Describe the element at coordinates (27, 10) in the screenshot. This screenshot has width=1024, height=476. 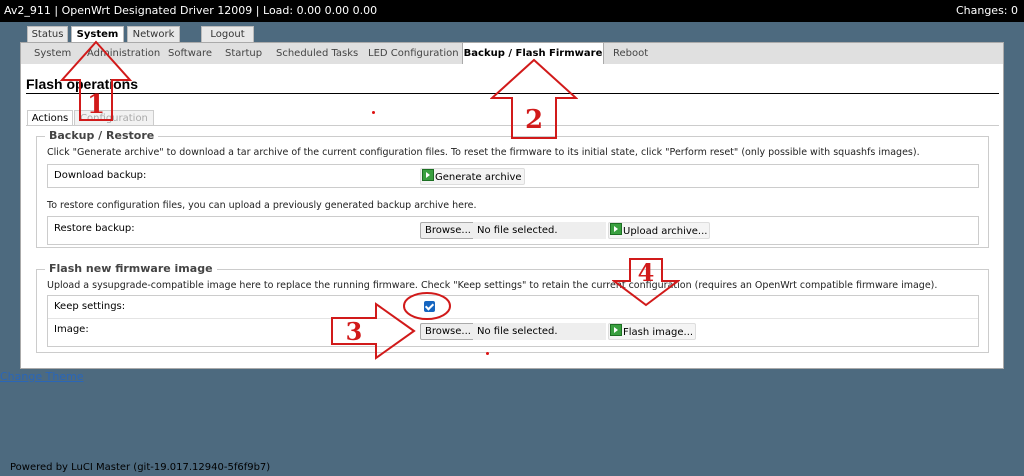
I see `hostname: Av2_911` at that location.